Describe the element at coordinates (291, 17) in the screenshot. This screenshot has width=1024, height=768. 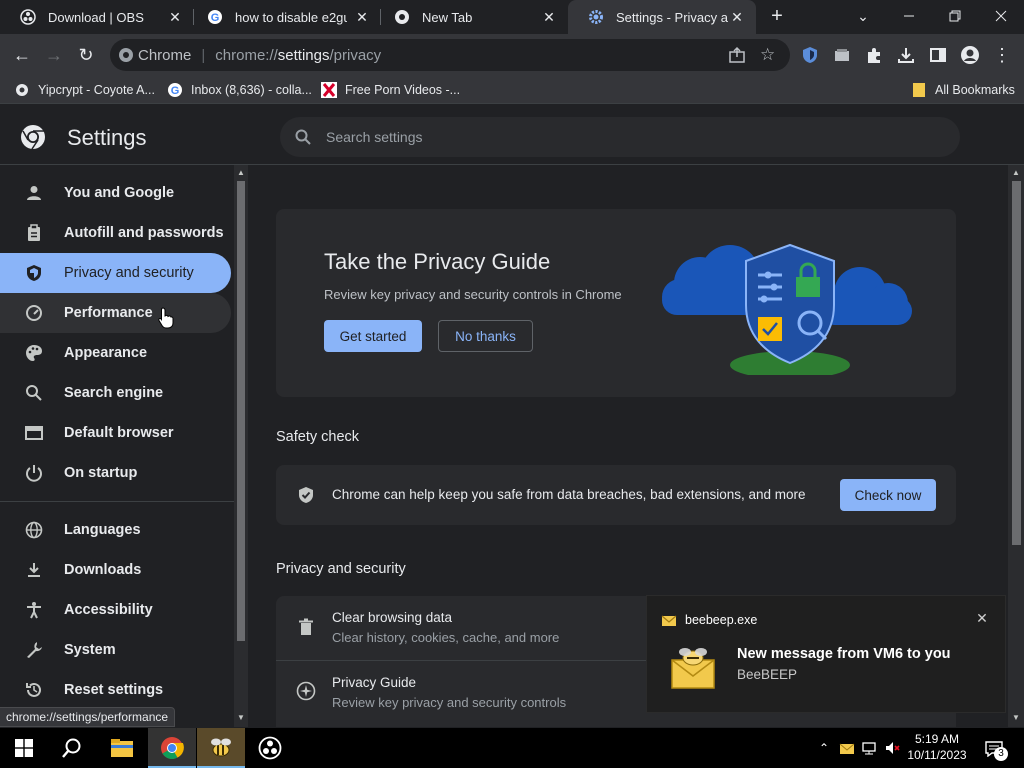
I see `tab-title: how to disable e2guardian` at that location.